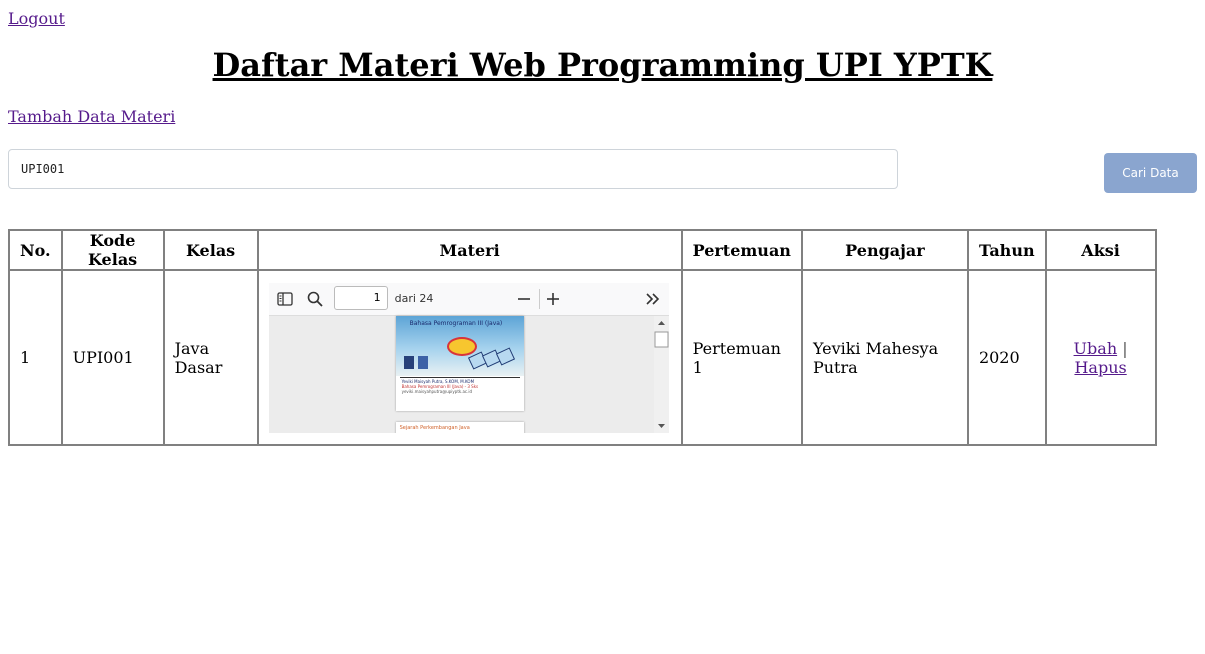  I want to click on add-materi-link: Tambah Data Materi, so click(91, 116).